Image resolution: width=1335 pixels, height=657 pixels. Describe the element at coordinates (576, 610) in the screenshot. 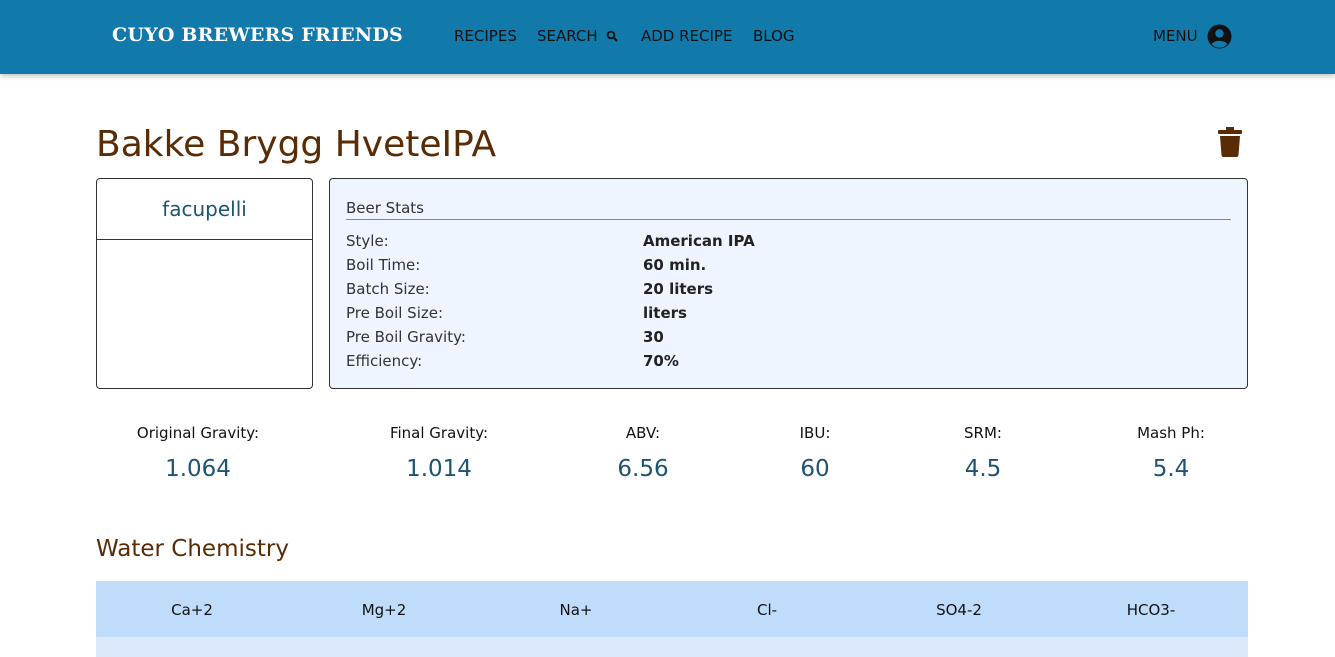

I see `water-col-na: Na+` at that location.